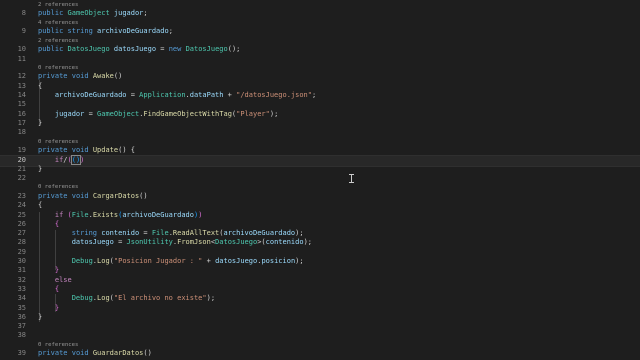 This screenshot has height=360, width=640. I want to click on line-number: 17, so click(21, 122).